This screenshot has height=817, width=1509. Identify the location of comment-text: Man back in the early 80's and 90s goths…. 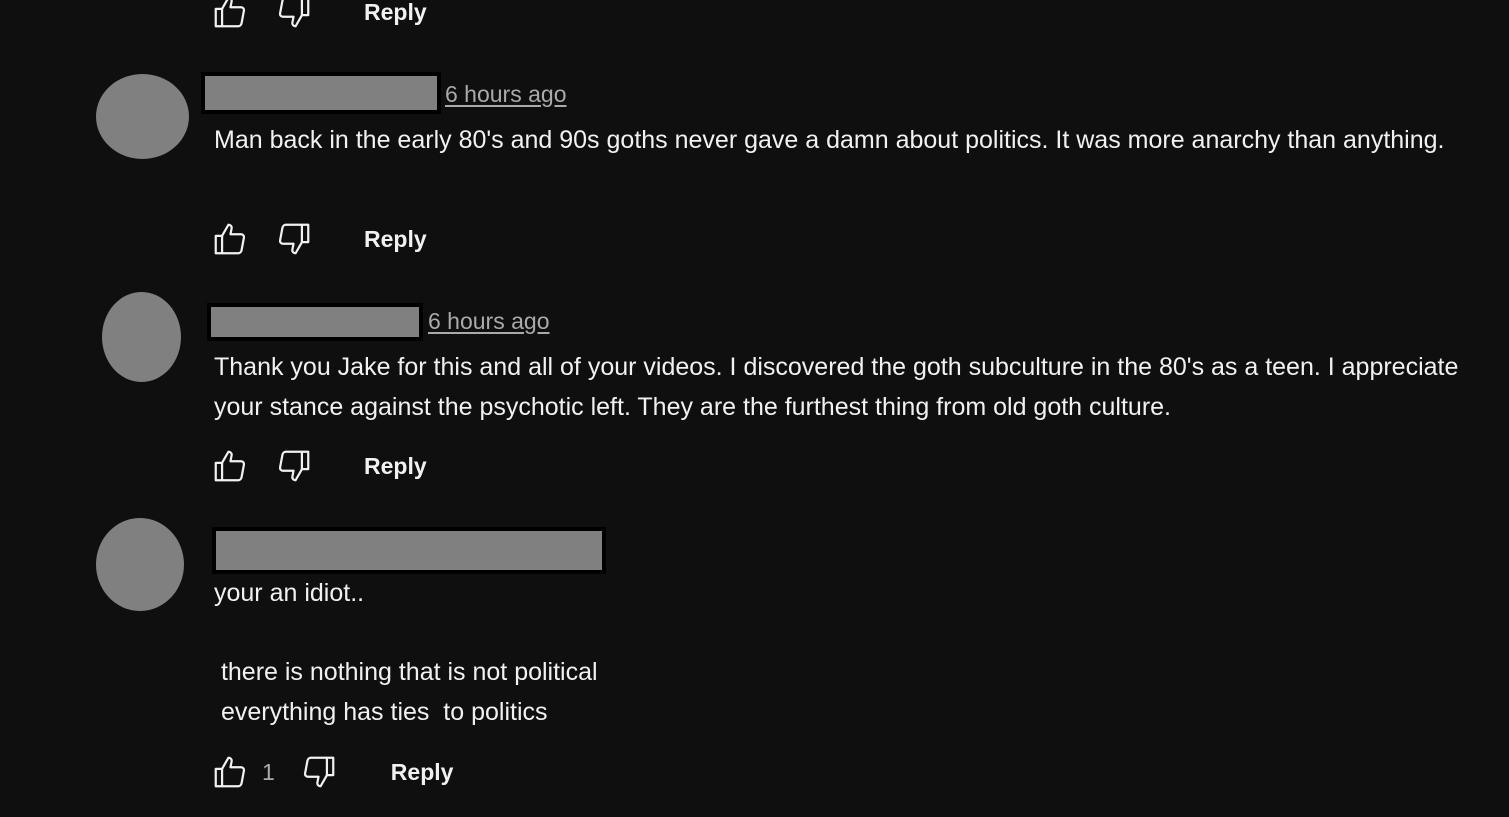
(829, 140).